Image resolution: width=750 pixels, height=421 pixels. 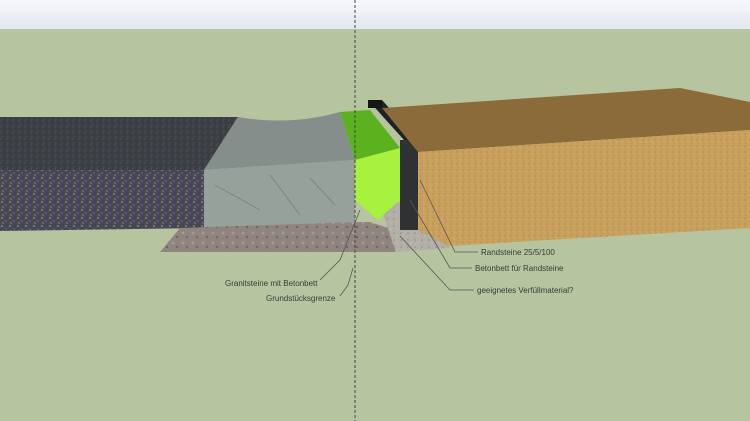 I want to click on callout-betonbett: Betonbett für Randsteine, so click(x=519, y=268).